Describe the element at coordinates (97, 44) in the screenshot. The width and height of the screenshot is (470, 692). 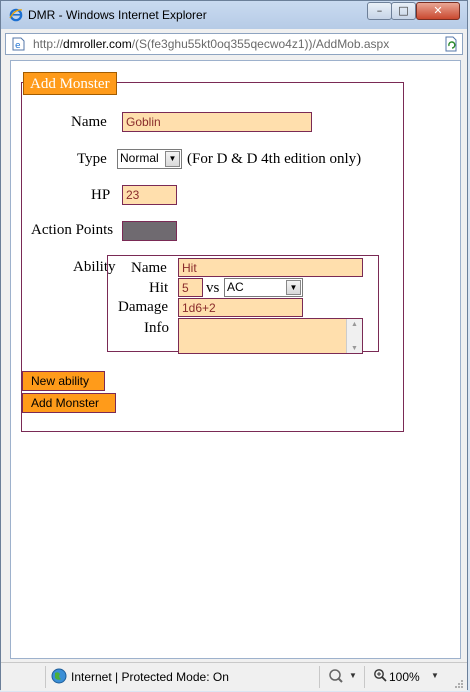
I see `url-host: dmroller.com` at that location.